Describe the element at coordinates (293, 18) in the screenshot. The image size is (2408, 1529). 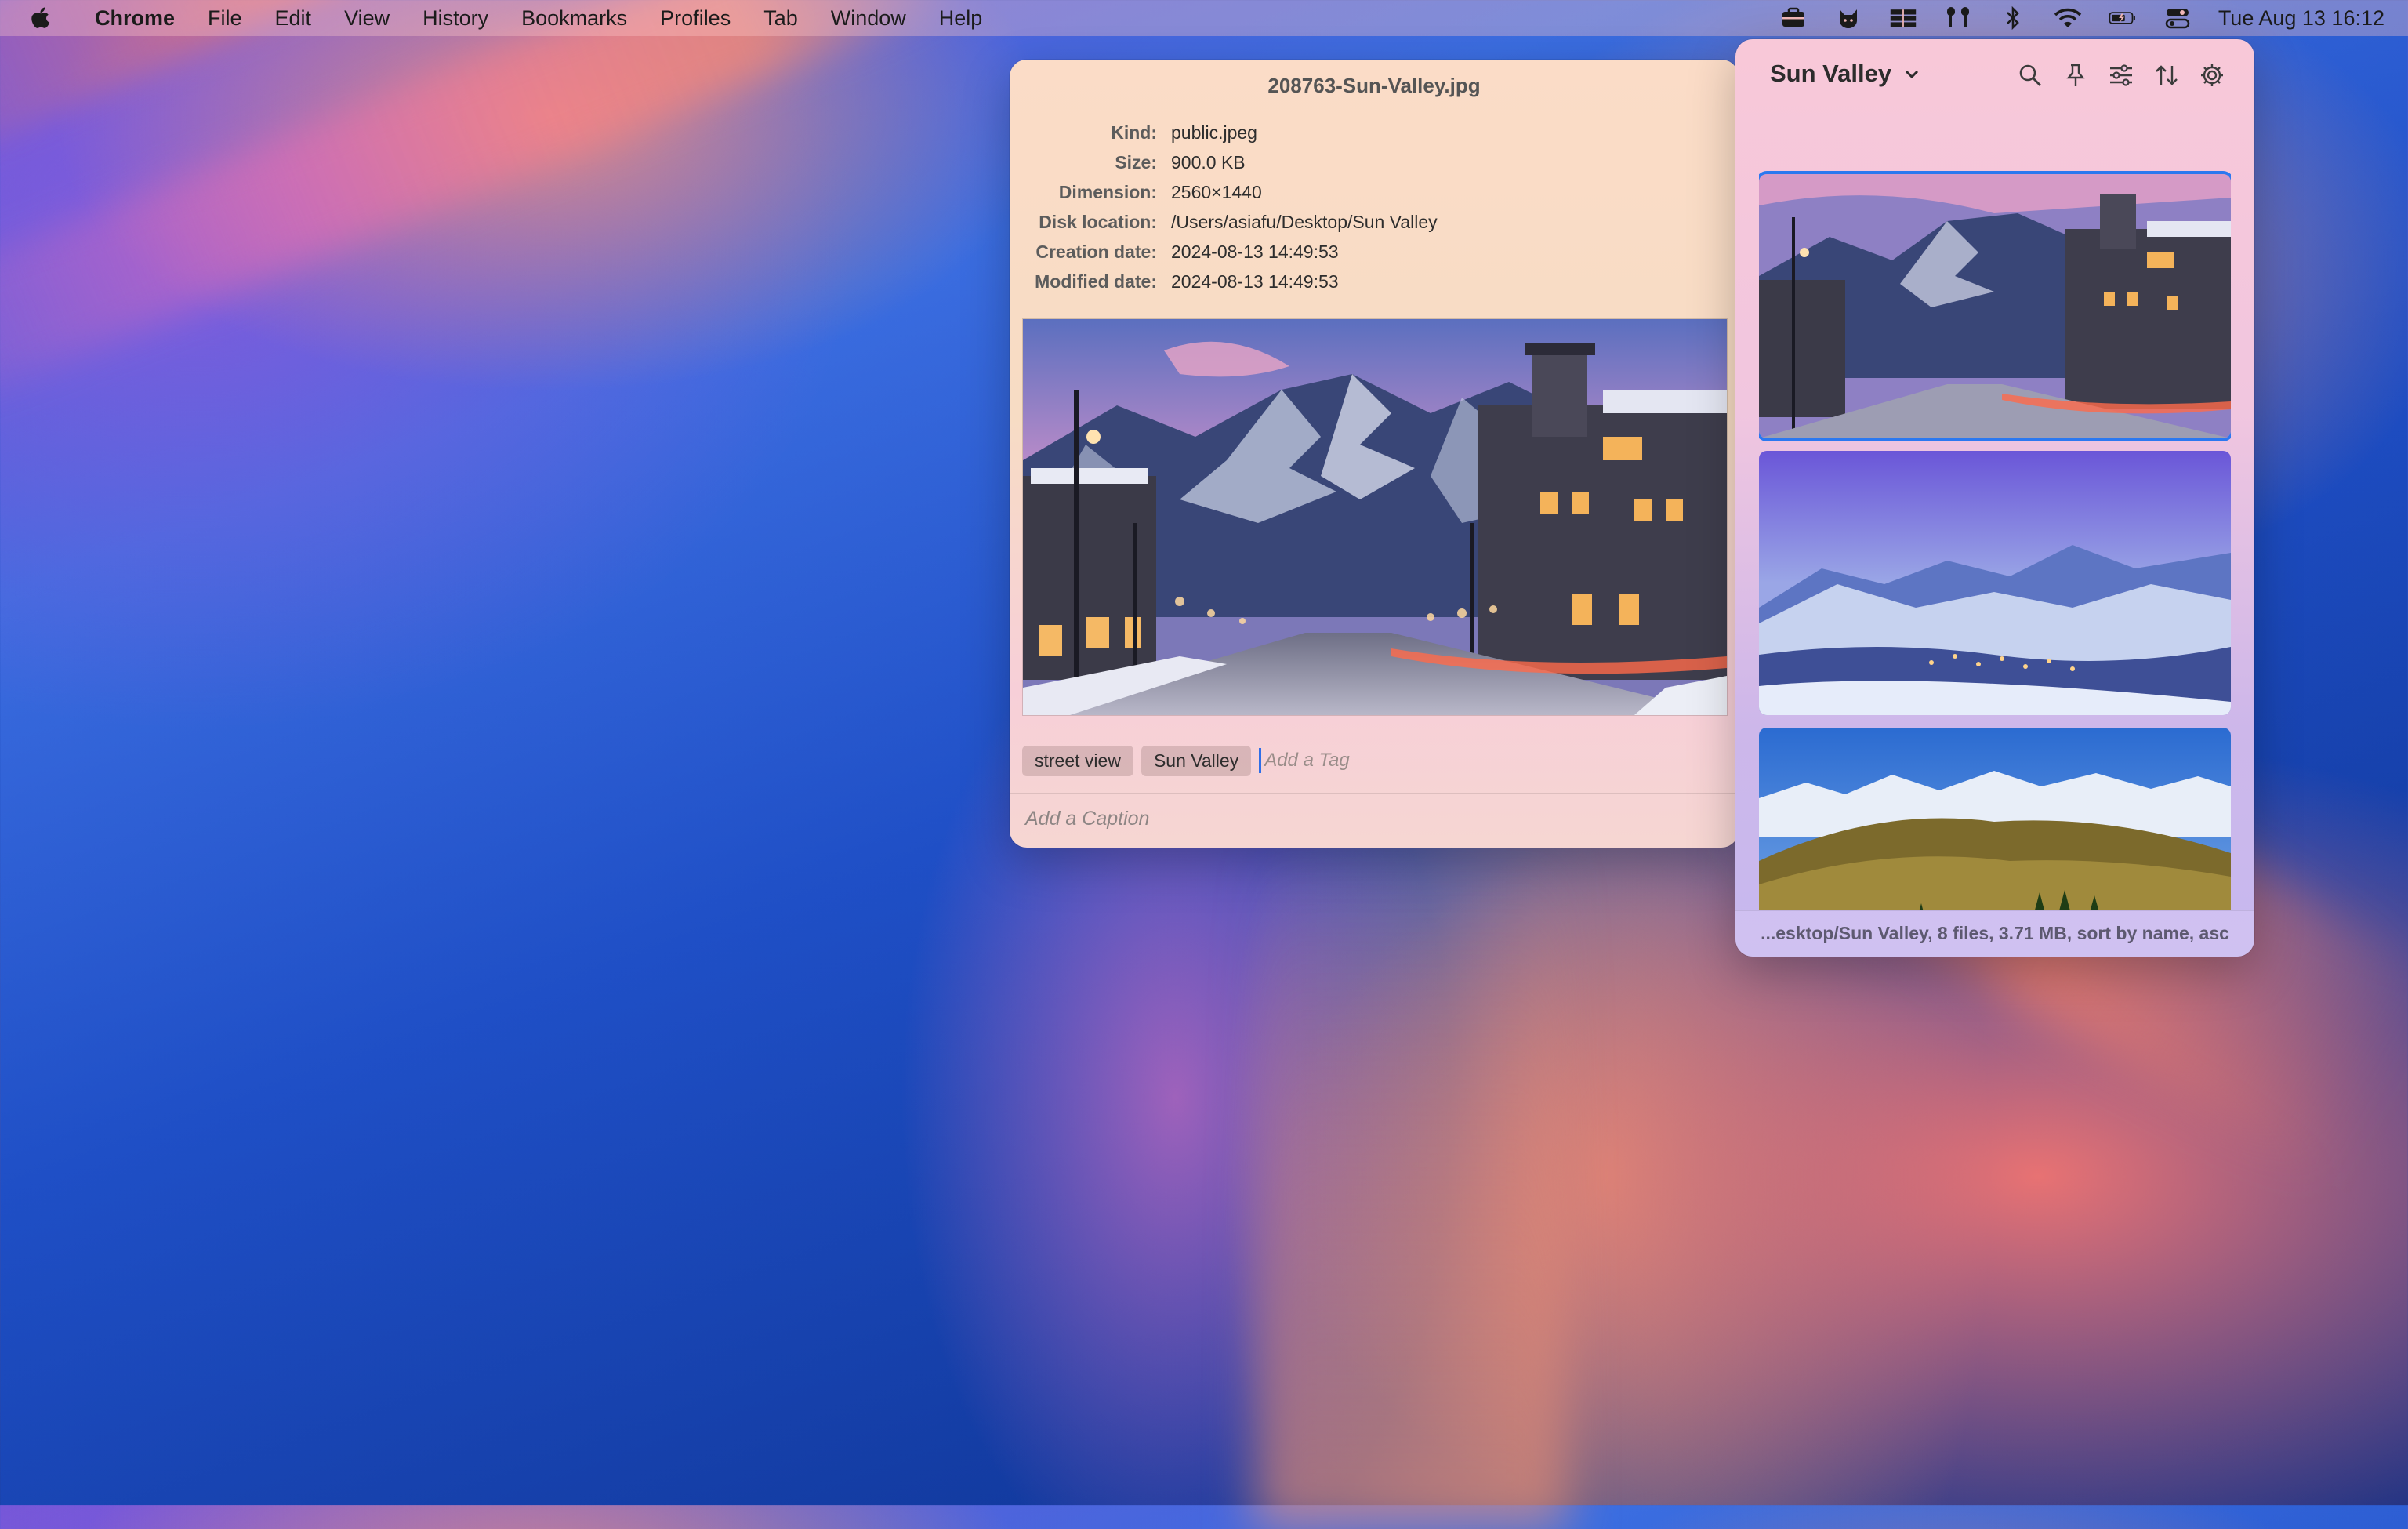
I see `menu-edit: Edit` at that location.